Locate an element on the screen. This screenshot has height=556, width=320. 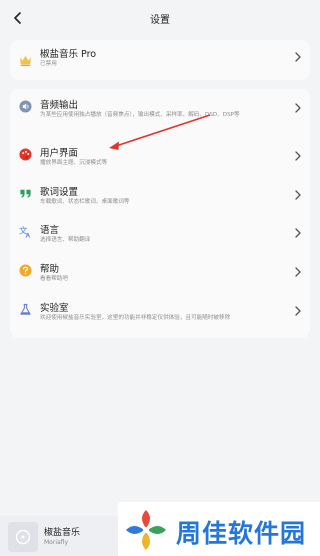
player-artist: Moriafly is located at coordinates (56, 542).